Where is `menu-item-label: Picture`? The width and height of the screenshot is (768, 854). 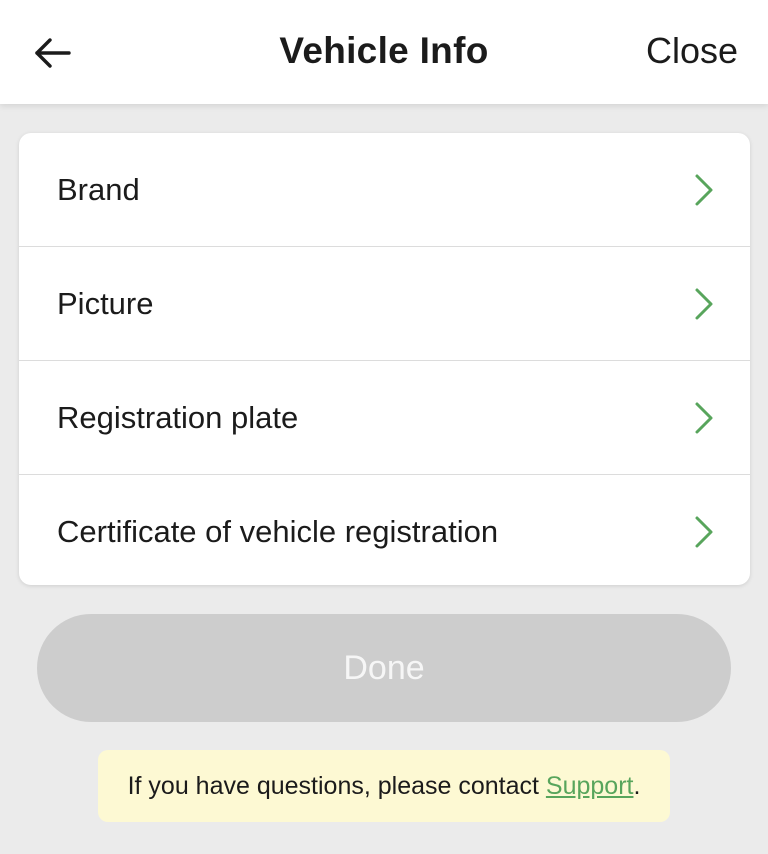
menu-item-label: Picture is located at coordinates (105, 303).